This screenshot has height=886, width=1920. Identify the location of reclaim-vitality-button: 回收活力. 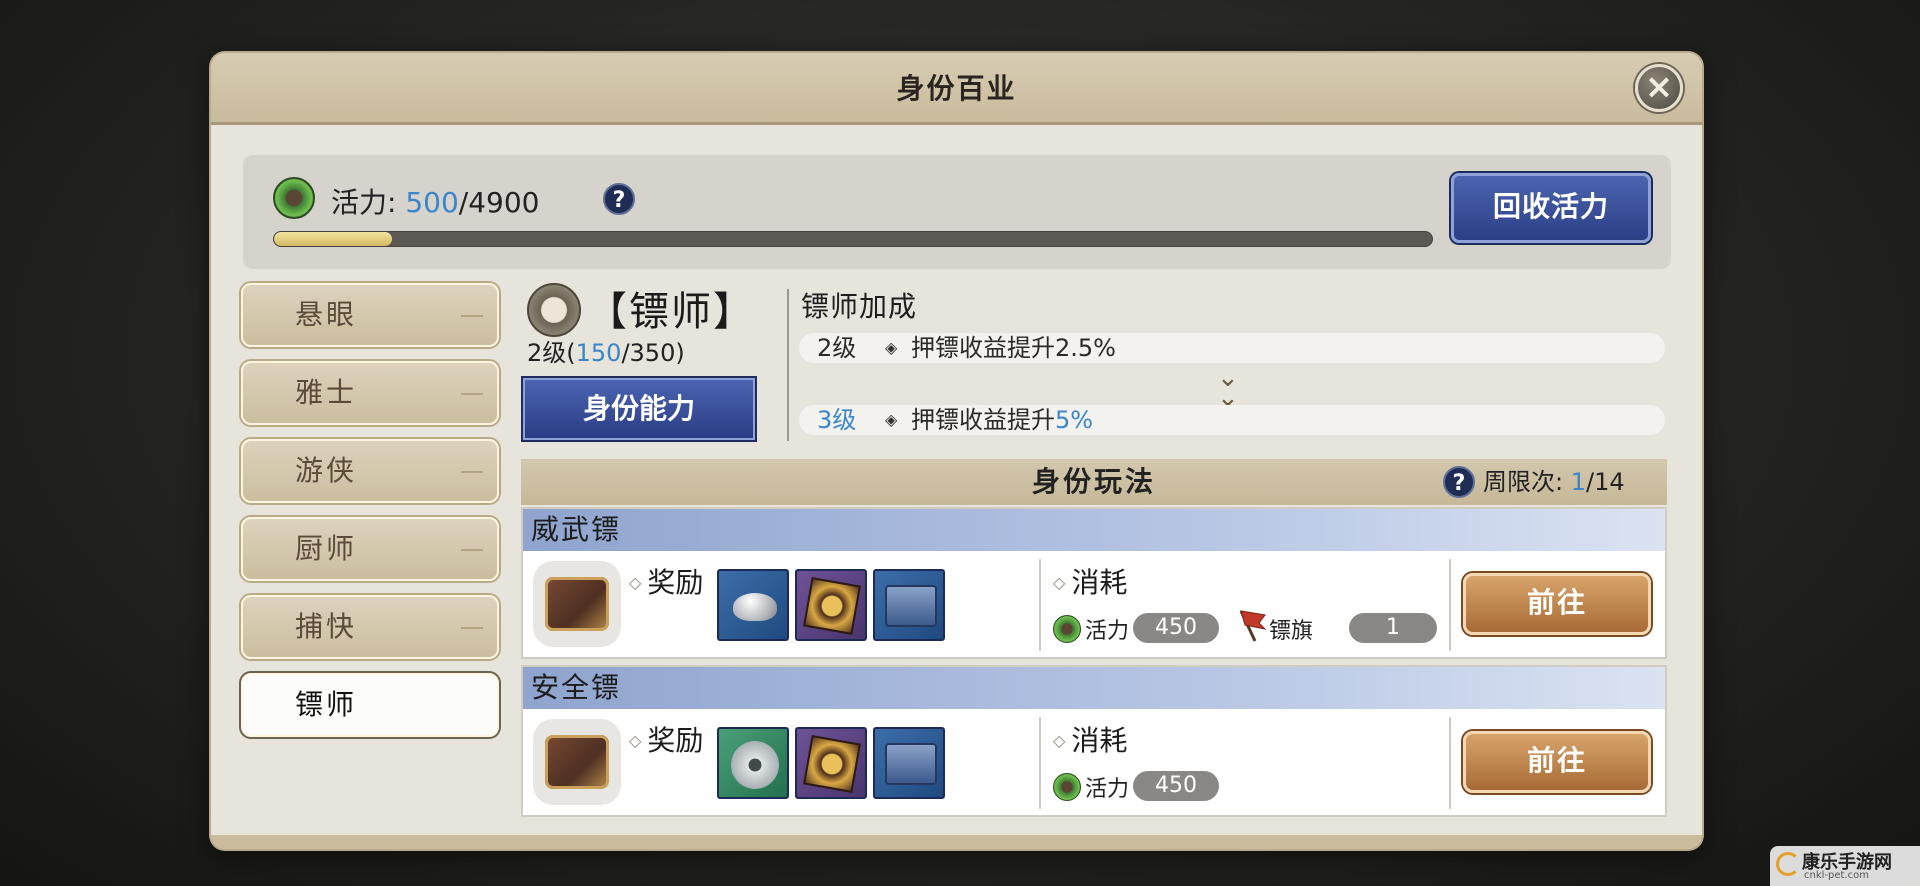
(1551, 208).